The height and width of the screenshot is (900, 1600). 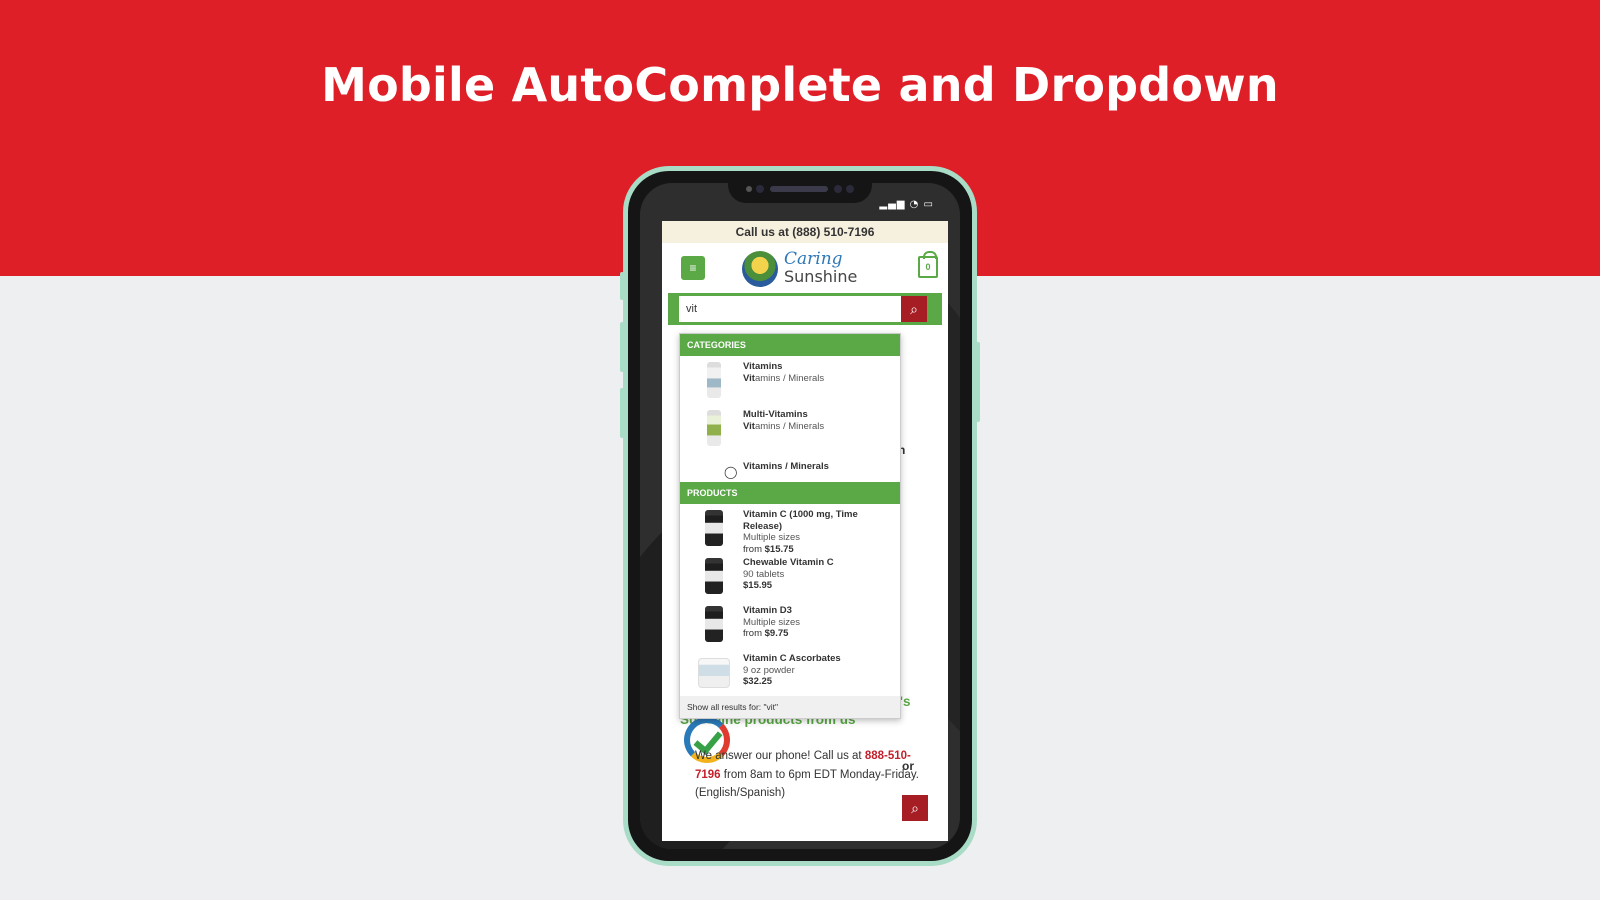 I want to click on search-bar: ⌕, so click(x=805, y=309).